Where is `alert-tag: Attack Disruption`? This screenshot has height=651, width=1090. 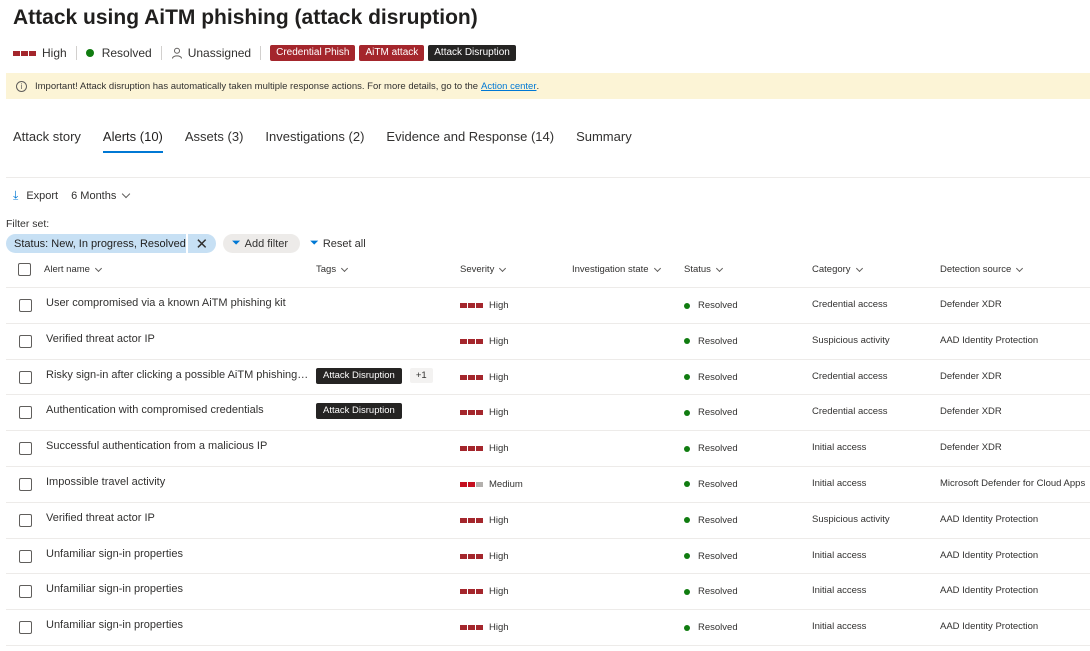
alert-tag: Attack Disruption is located at coordinates (359, 411).